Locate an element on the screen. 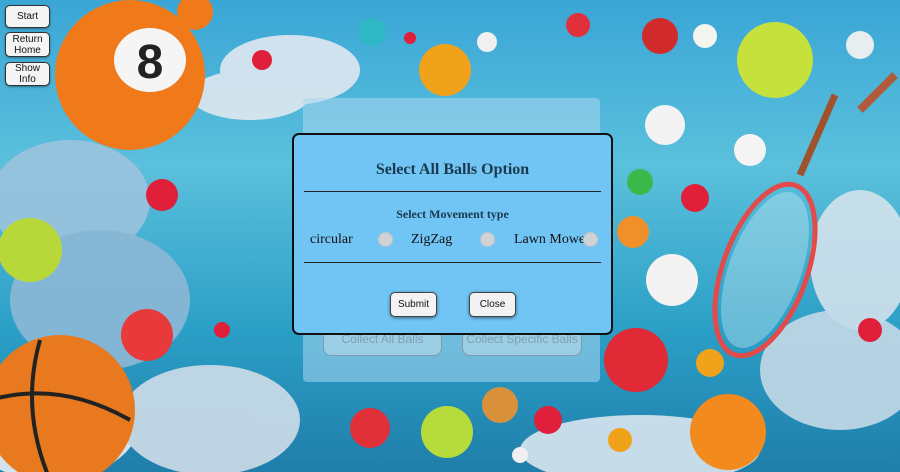 Image resolution: width=900 pixels, height=472 pixels. radio-lawn-mower is located at coordinates (590, 239).